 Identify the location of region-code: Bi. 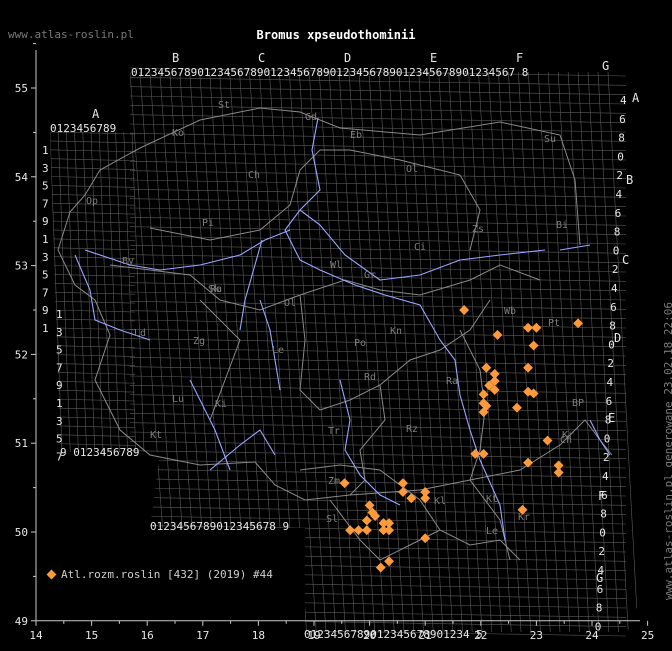
(562, 225).